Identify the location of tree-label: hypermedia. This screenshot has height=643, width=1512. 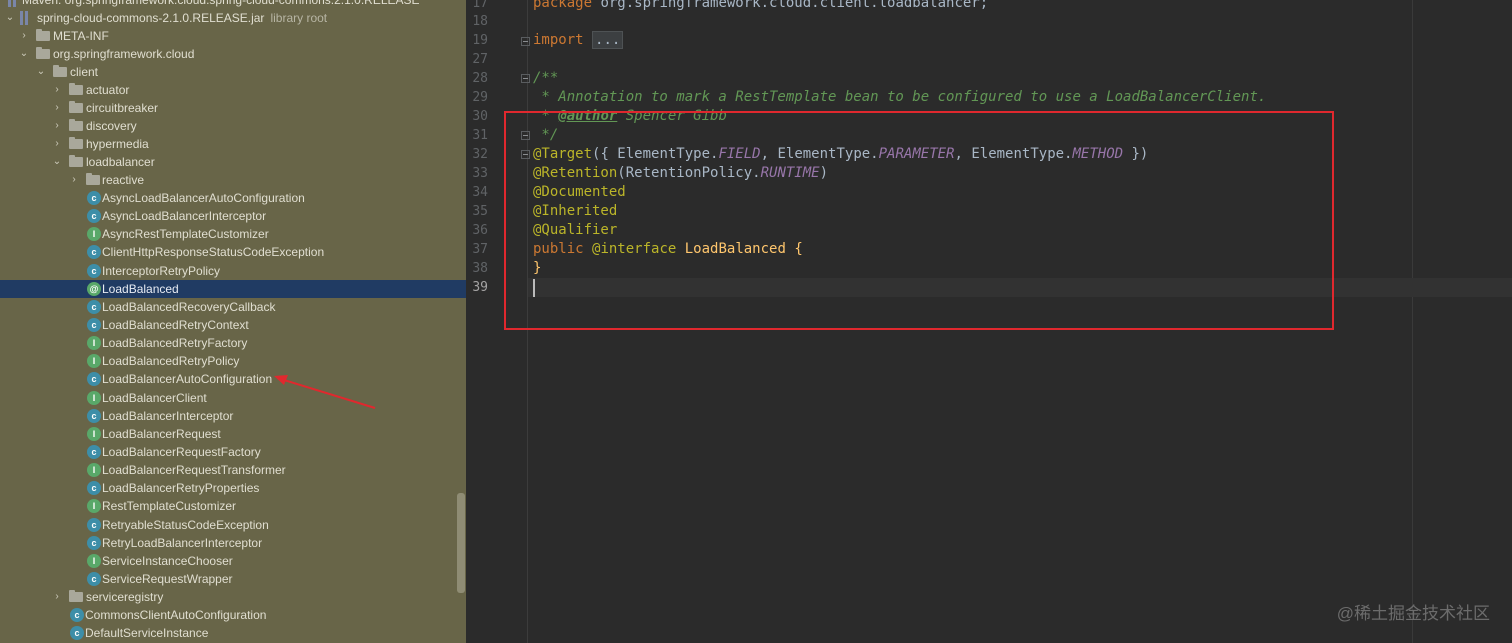
(117, 144).